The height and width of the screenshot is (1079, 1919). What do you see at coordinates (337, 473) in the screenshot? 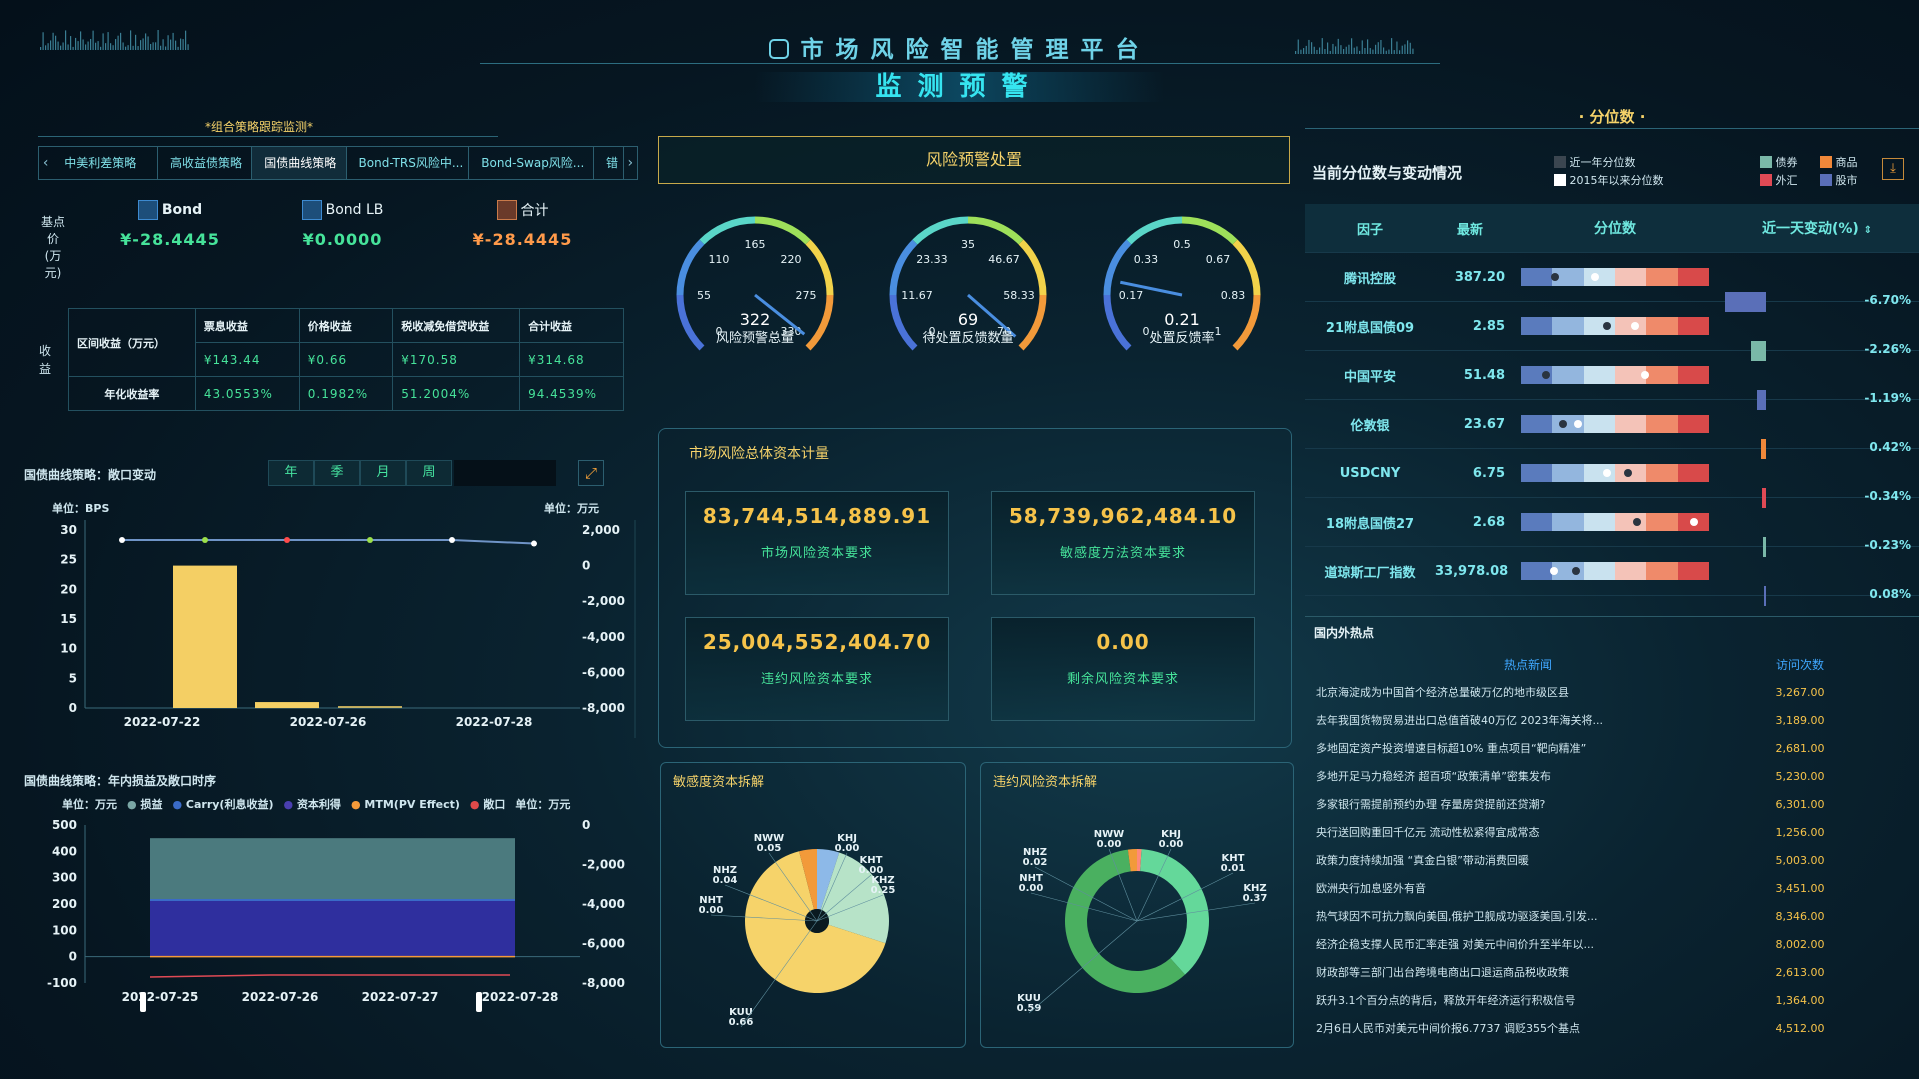
I see `period-quarter: 季` at bounding box center [337, 473].